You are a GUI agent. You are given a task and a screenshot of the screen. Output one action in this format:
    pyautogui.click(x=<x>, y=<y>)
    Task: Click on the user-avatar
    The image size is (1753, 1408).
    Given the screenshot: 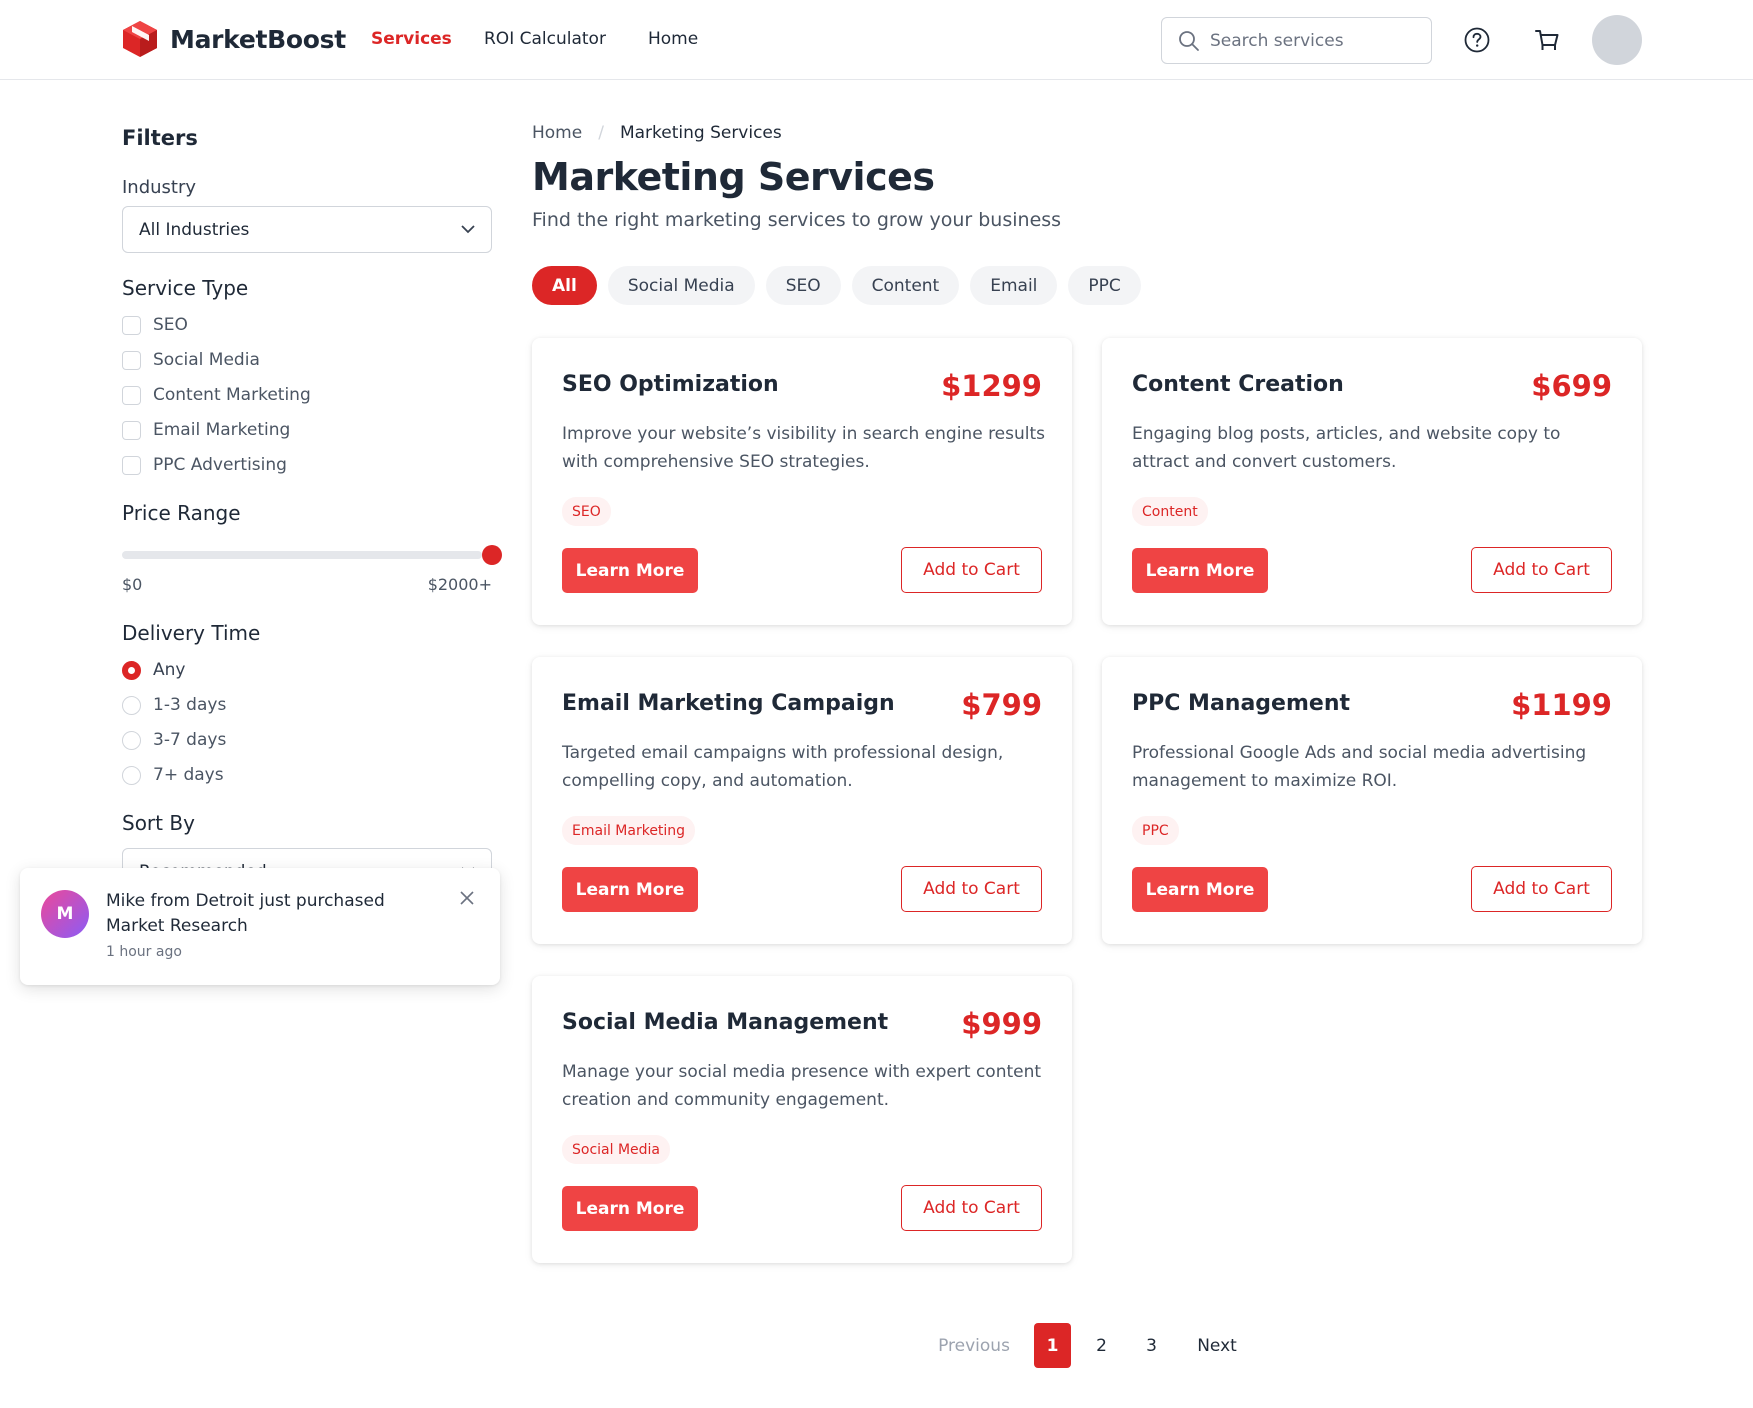 What is the action you would take?
    pyautogui.click(x=1617, y=40)
    